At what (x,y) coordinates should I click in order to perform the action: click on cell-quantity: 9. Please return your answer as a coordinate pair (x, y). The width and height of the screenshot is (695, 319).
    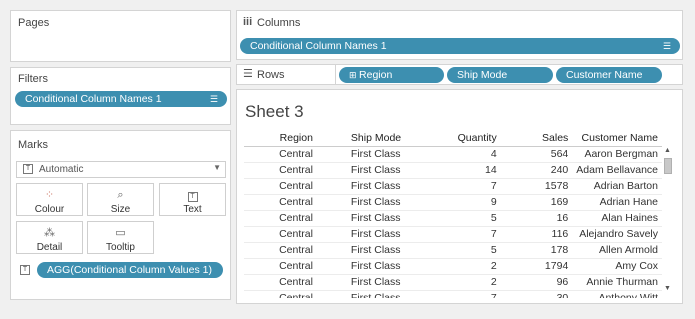
    Looking at the image, I should click on (467, 202).